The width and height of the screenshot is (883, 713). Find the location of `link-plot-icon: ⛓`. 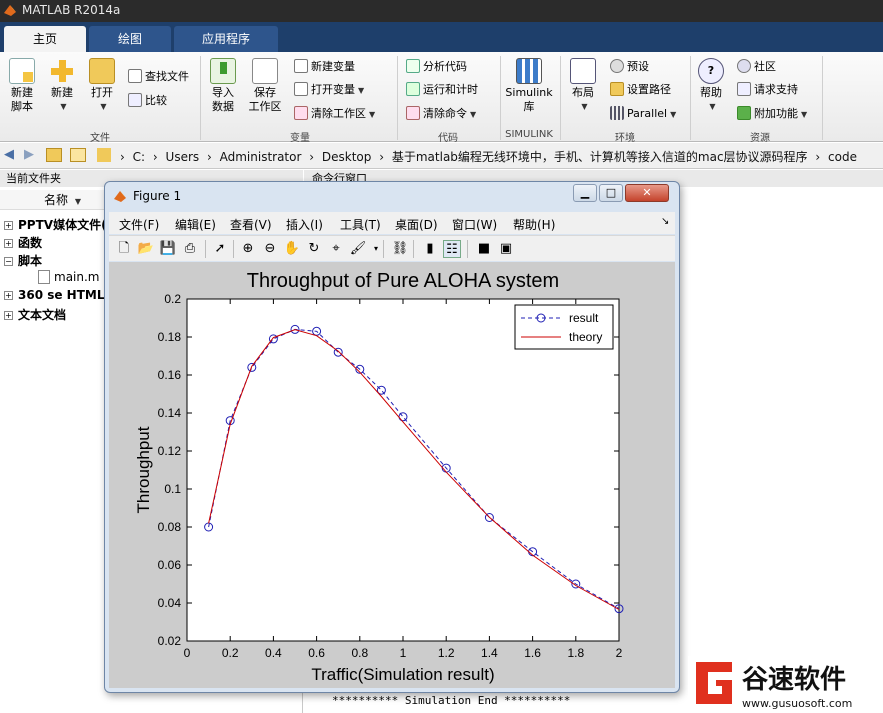

link-plot-icon: ⛓ is located at coordinates (400, 249).